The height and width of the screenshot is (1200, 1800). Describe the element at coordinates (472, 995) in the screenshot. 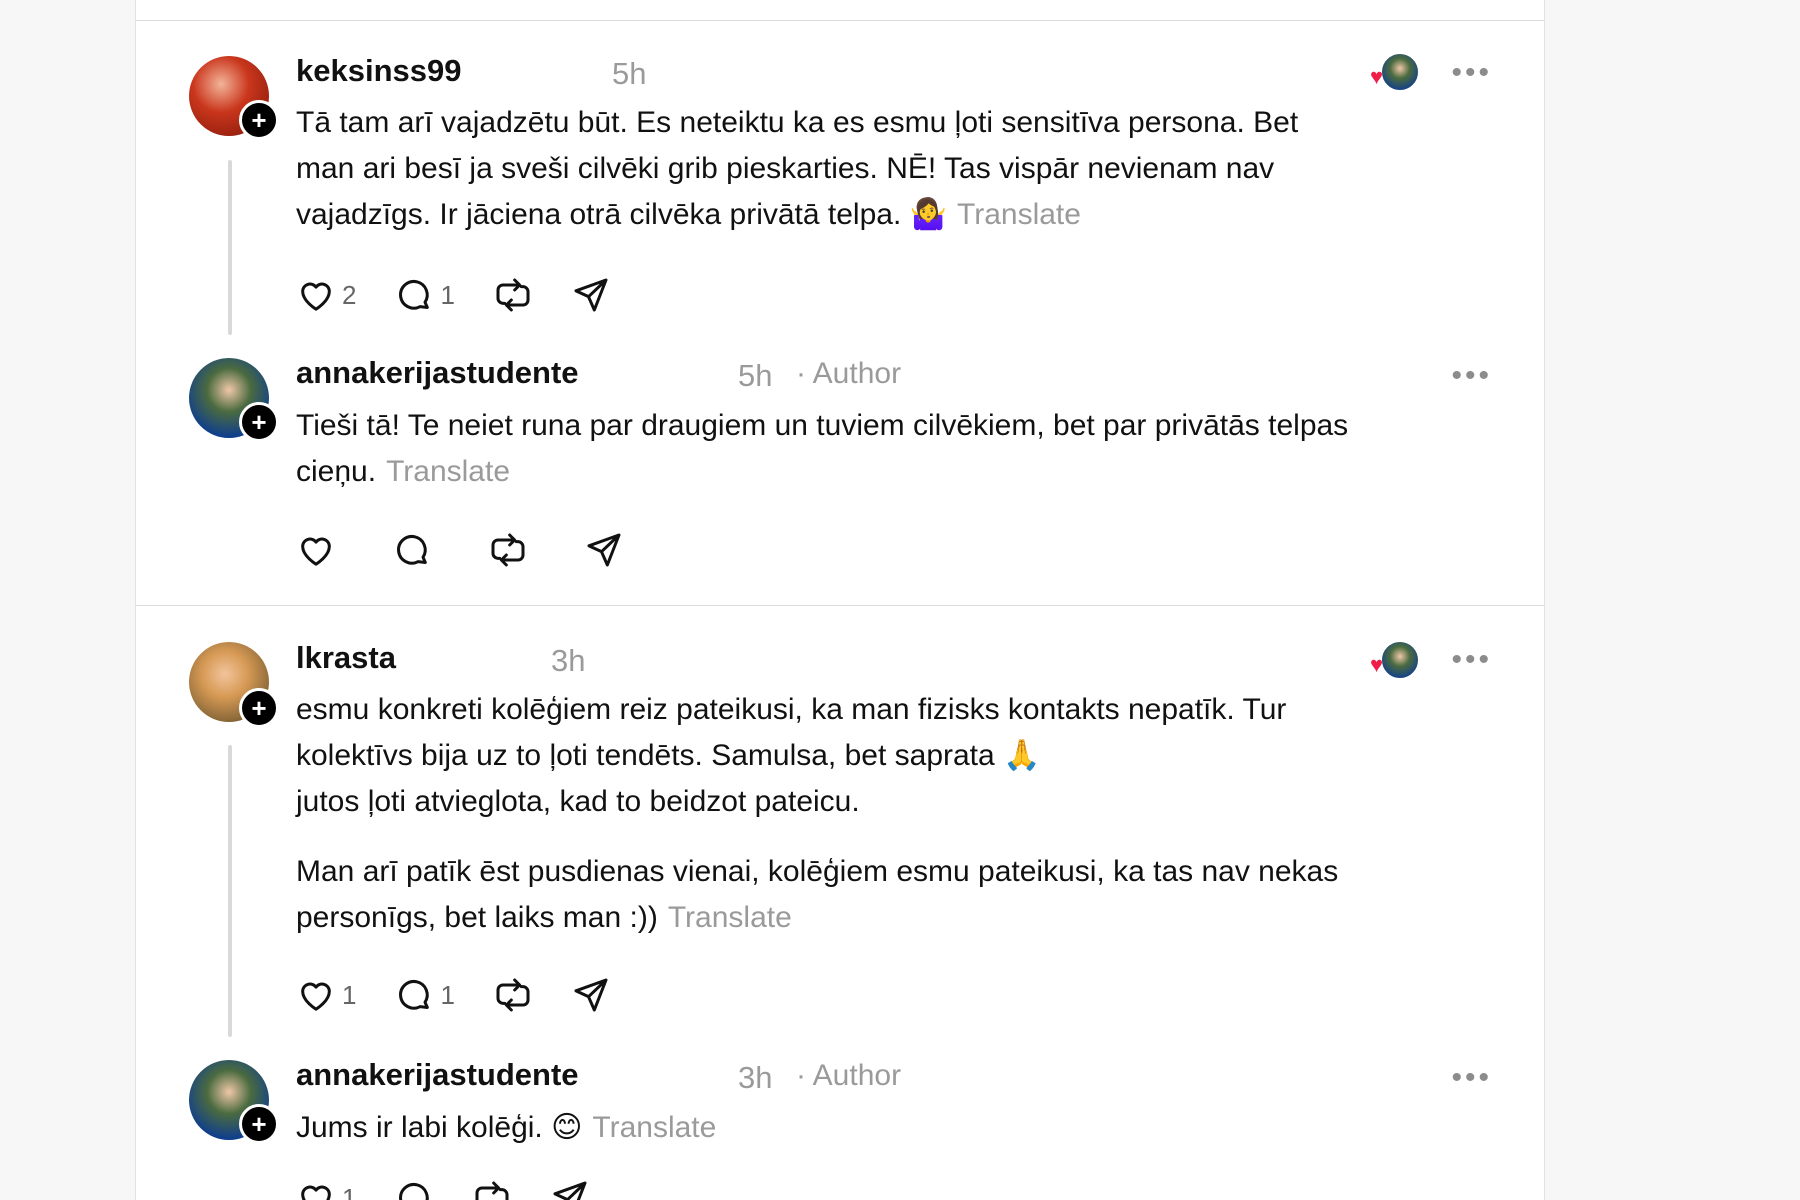

I see `action-bar: 1 1` at that location.